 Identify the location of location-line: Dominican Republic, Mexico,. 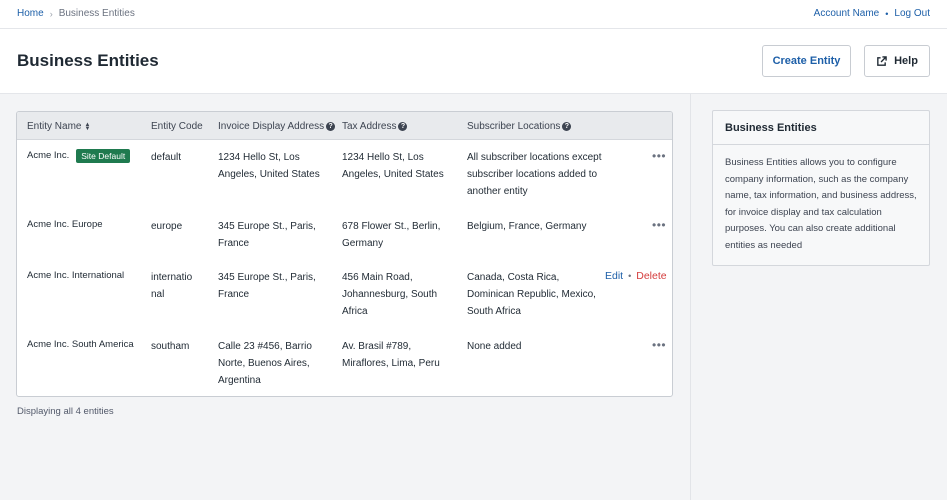
(531, 294).